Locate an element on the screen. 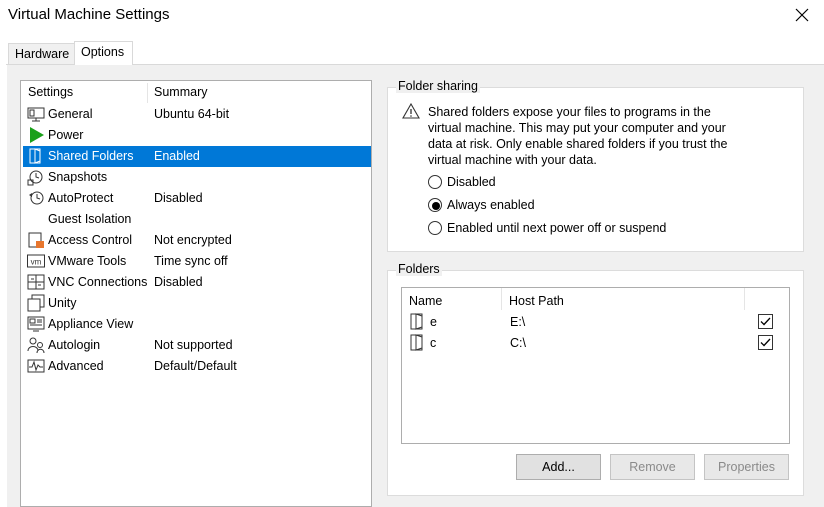  settings-item-power: Power is located at coordinates (197, 135).